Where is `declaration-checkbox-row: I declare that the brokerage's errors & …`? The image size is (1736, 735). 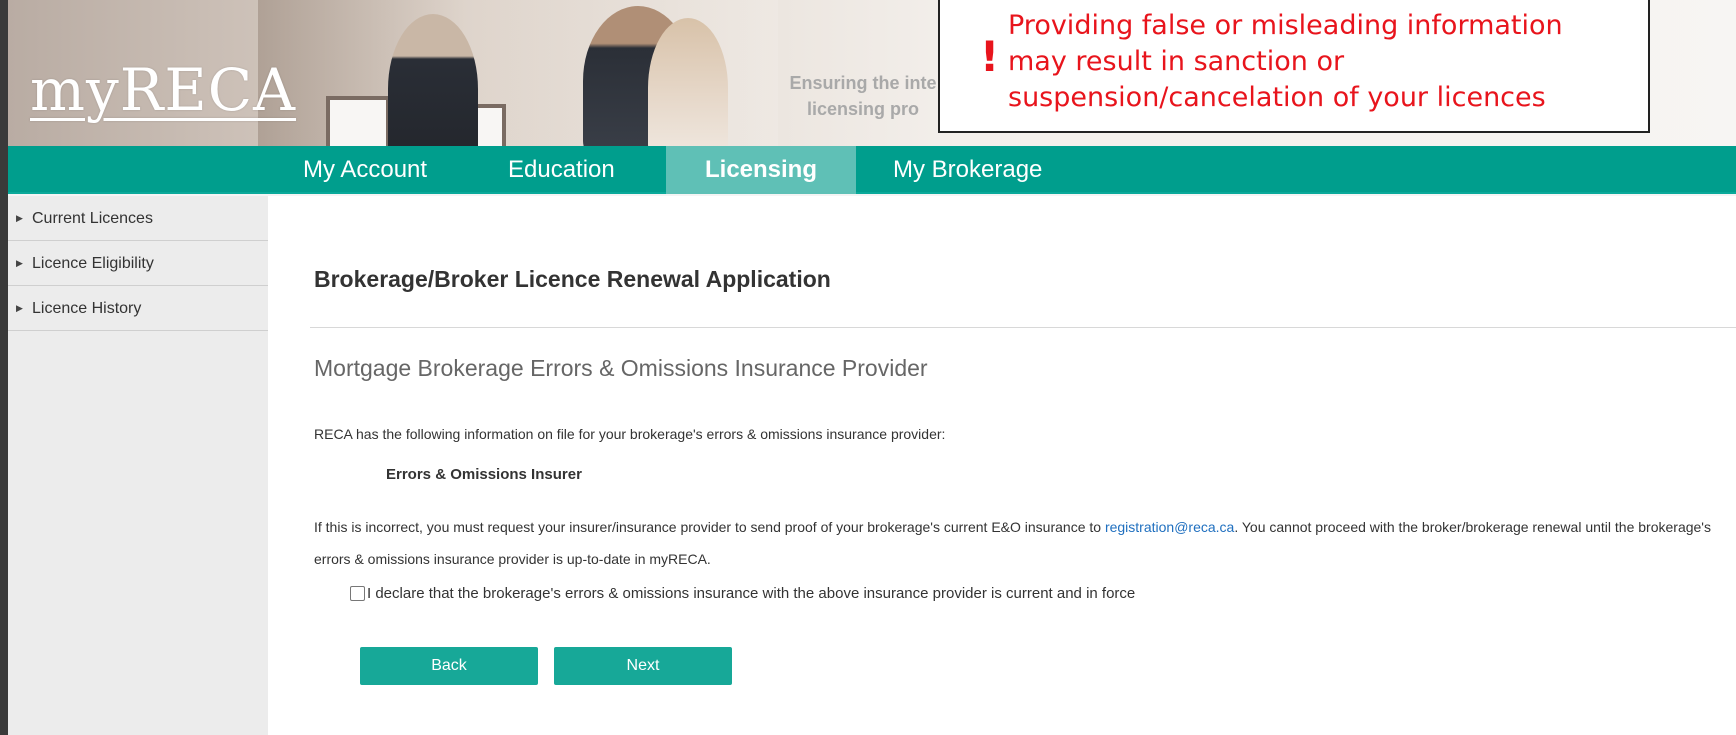
declaration-checkbox-row: I declare that the brokerage's errors & … is located at coordinates (742, 593).